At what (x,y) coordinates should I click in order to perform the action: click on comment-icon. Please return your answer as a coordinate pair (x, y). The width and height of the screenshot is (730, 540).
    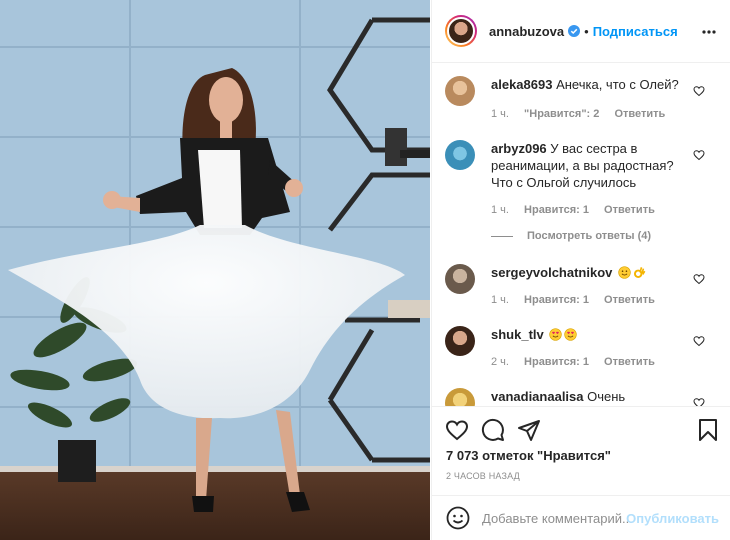
    Looking at the image, I should click on (493, 430).